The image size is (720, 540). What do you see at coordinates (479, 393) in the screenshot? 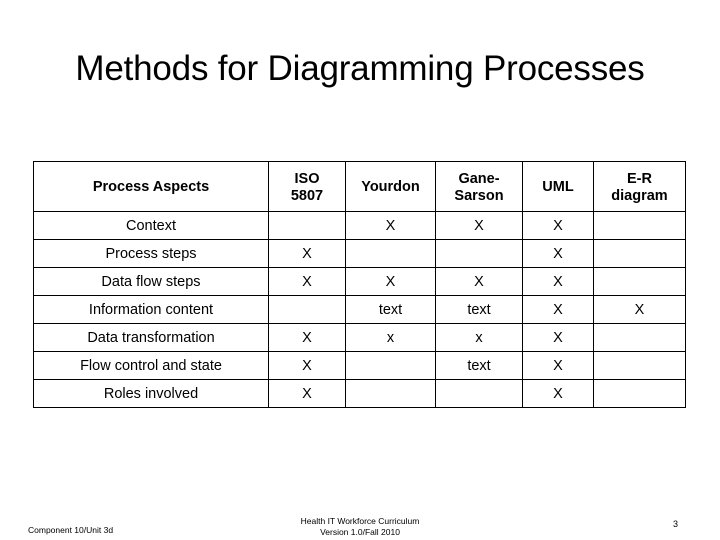
I see `cell-roles-involved-gane-sarson` at bounding box center [479, 393].